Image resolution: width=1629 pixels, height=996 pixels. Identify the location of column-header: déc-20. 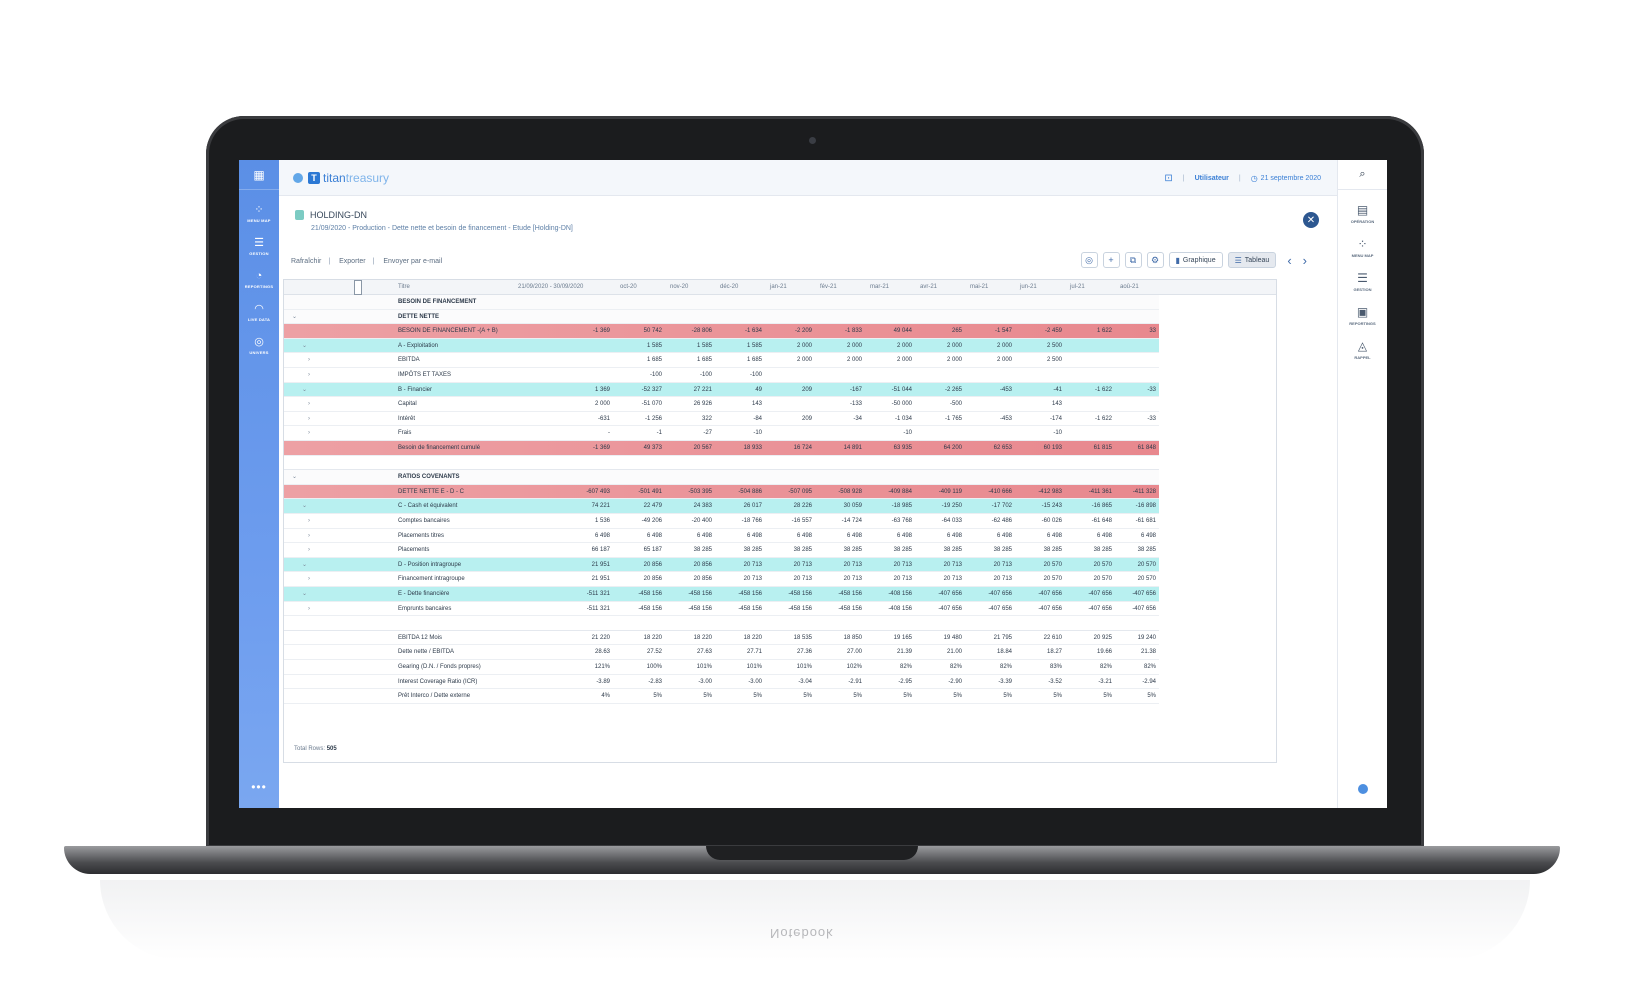
(729, 287).